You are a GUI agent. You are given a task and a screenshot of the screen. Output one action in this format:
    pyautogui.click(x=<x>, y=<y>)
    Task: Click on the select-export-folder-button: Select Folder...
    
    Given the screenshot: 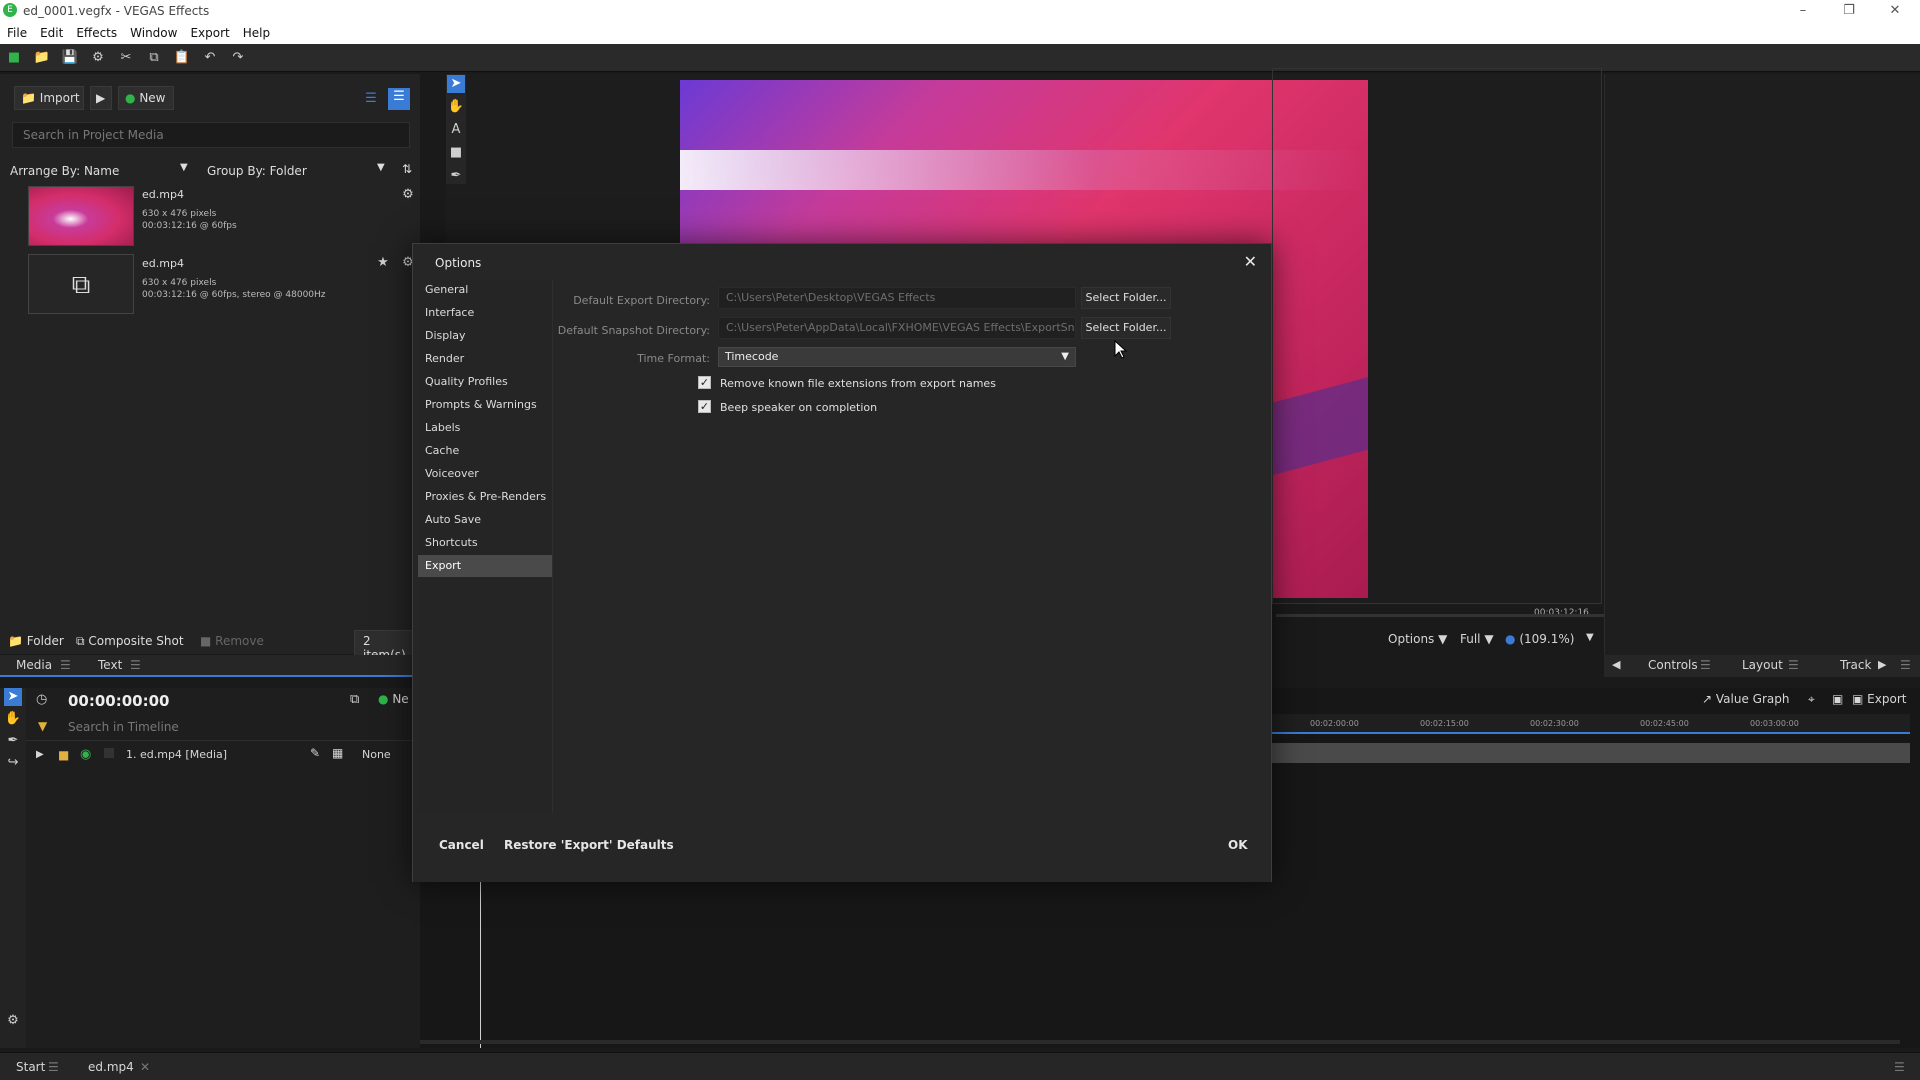 What is the action you would take?
    pyautogui.click(x=1126, y=298)
    